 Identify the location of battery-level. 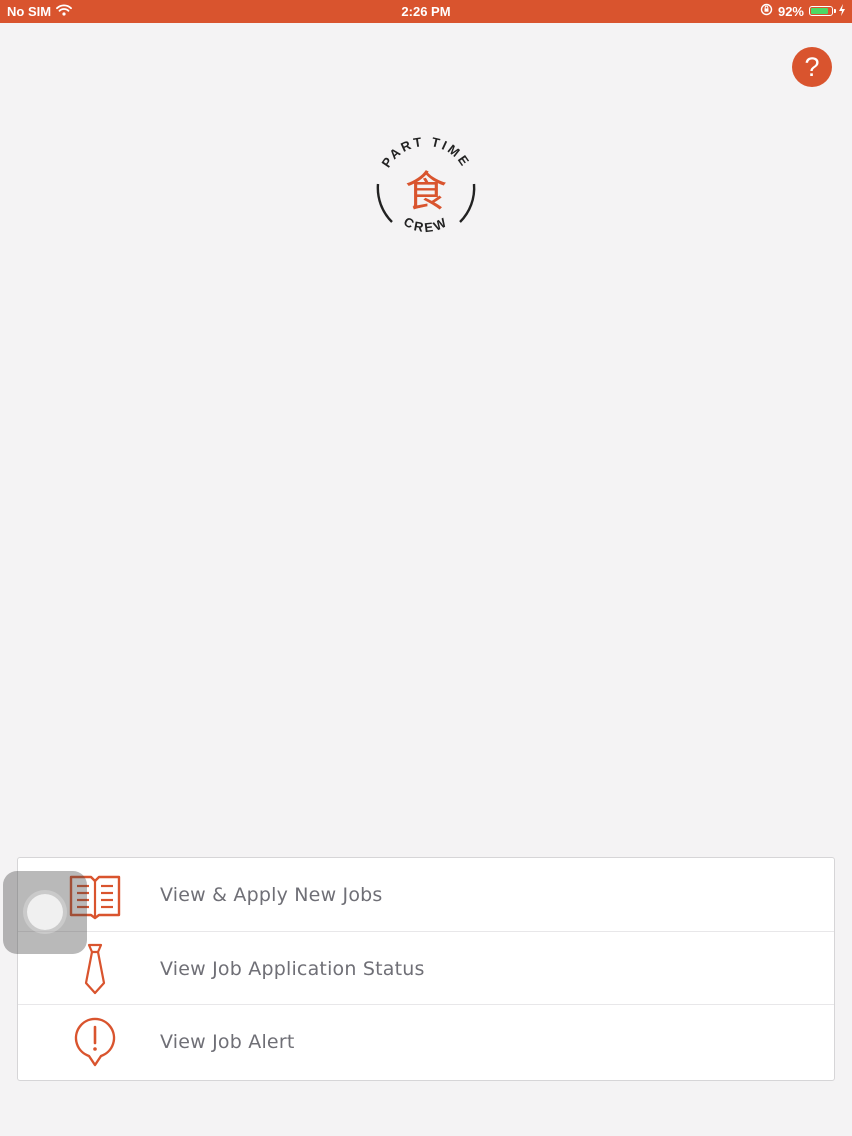
(820, 11).